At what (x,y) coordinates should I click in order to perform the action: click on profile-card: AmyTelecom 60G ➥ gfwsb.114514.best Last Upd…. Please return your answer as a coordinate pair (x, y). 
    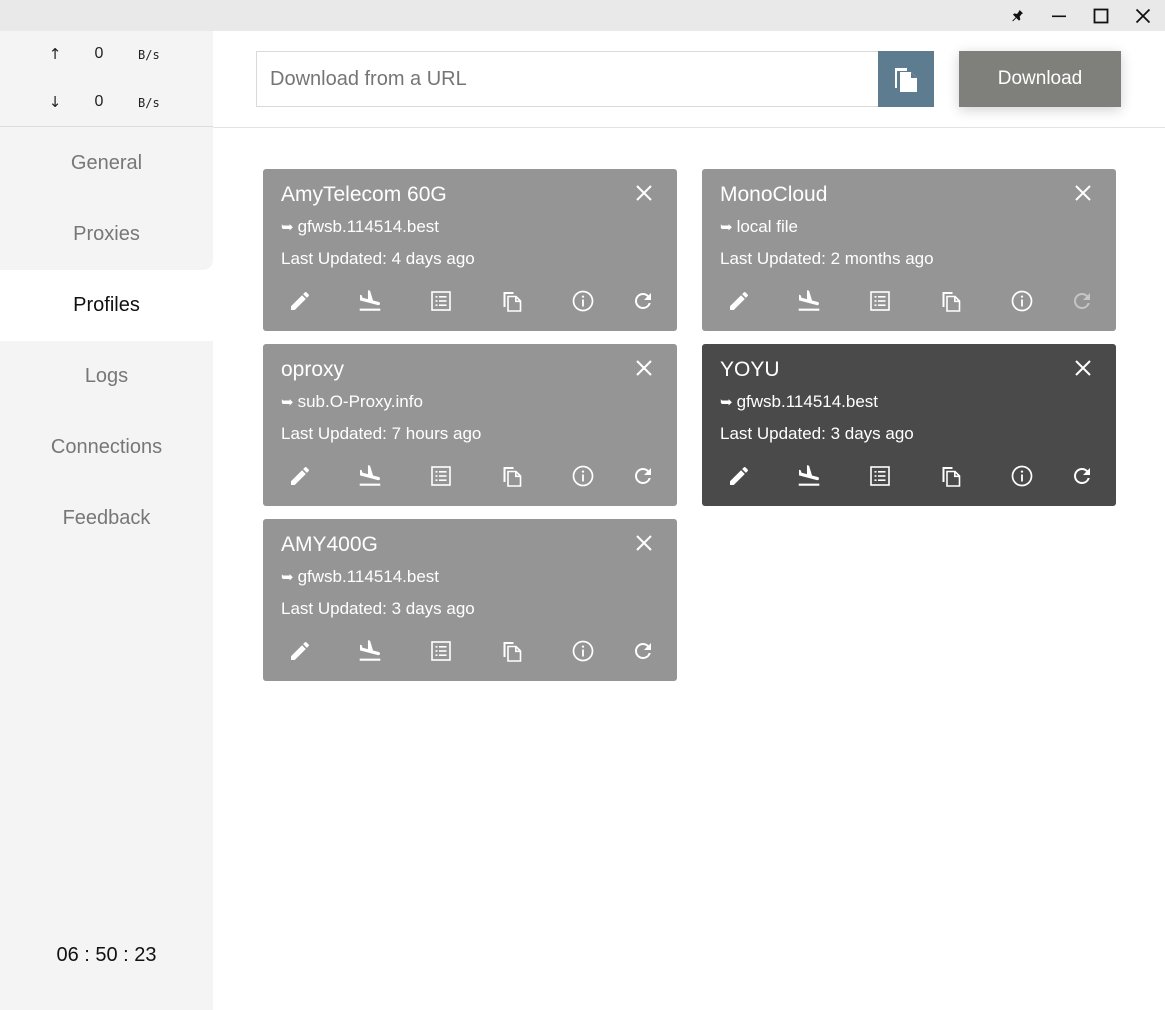
    Looking at the image, I should click on (470, 250).